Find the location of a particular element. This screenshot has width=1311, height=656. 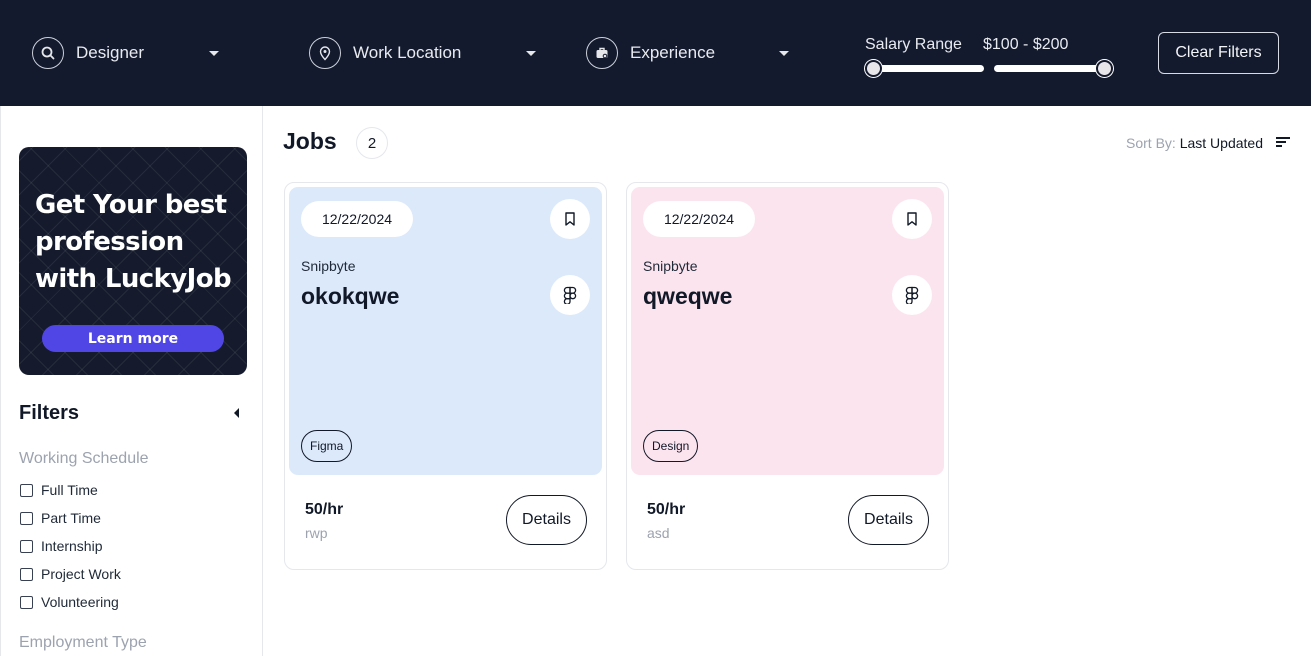

job-title: okokqwe is located at coordinates (350, 296).